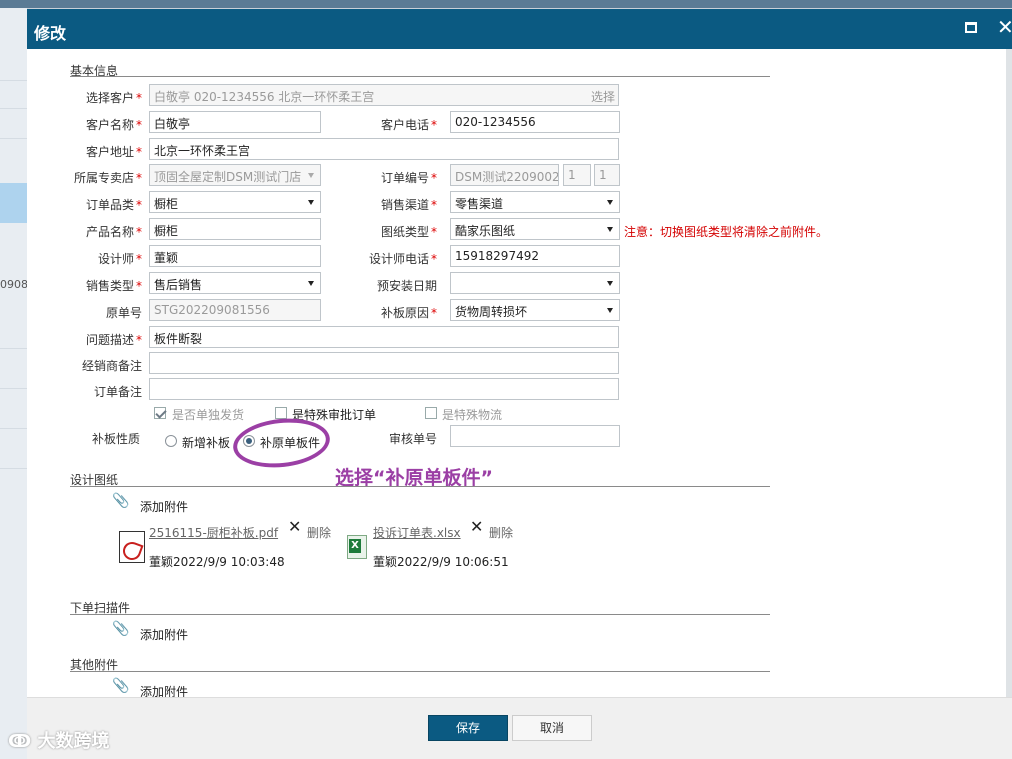  What do you see at coordinates (13, 203) in the screenshot?
I see `sidebar-highlight-row` at bounding box center [13, 203].